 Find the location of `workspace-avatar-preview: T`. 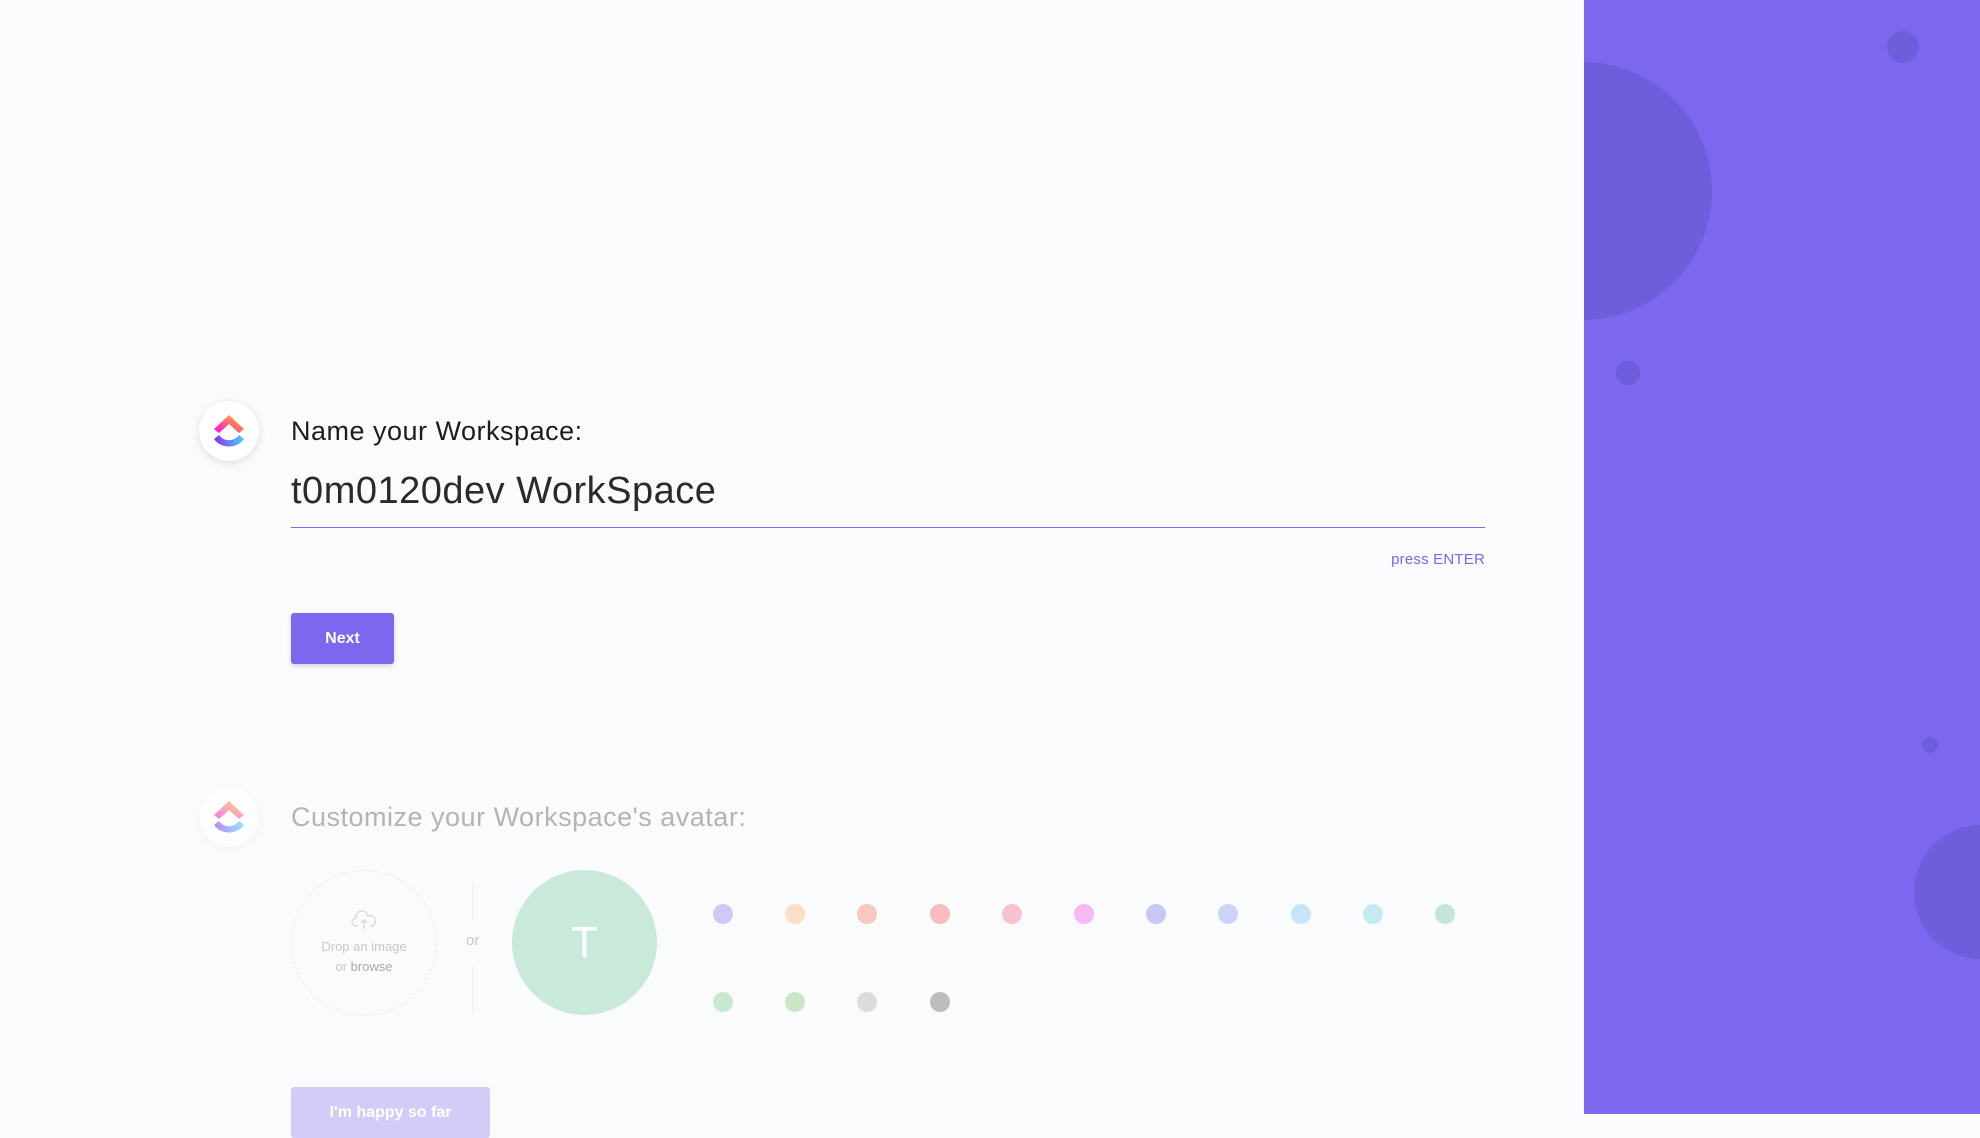

workspace-avatar-preview: T is located at coordinates (584, 942).